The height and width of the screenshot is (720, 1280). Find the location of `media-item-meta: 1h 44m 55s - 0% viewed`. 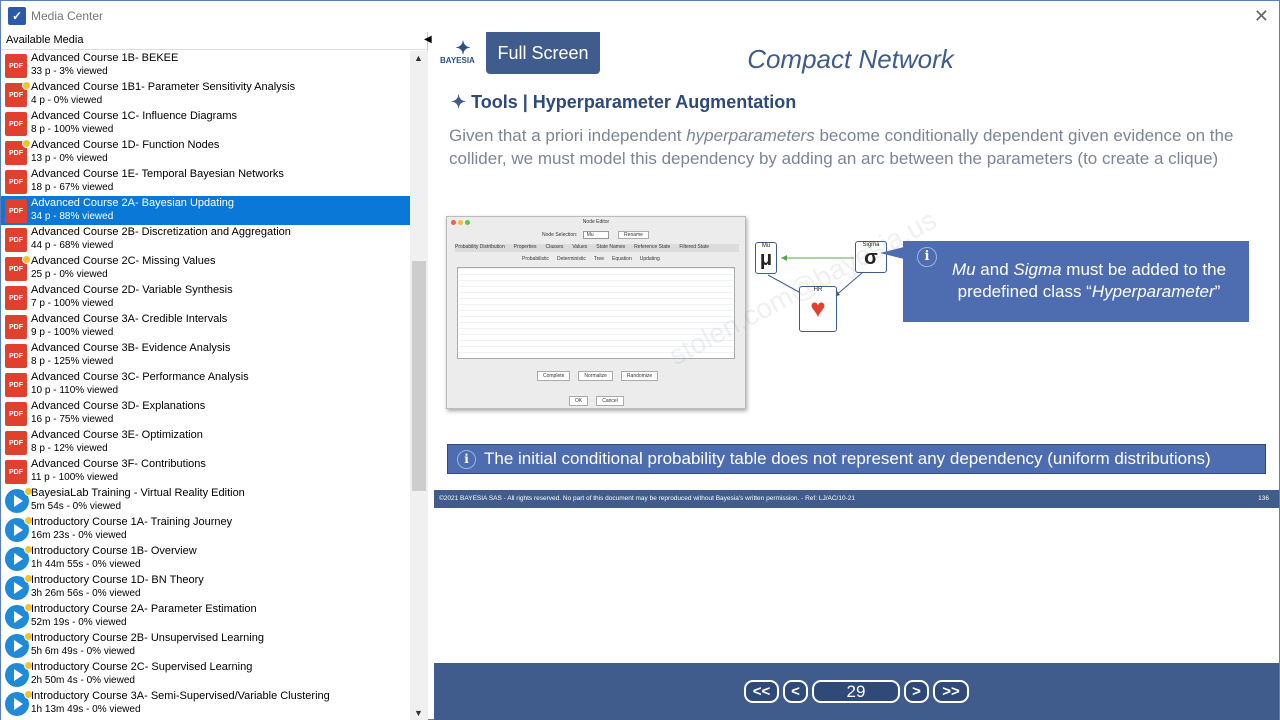

media-item-meta: 1h 44m 55s - 0% viewed is located at coordinates (86, 564).